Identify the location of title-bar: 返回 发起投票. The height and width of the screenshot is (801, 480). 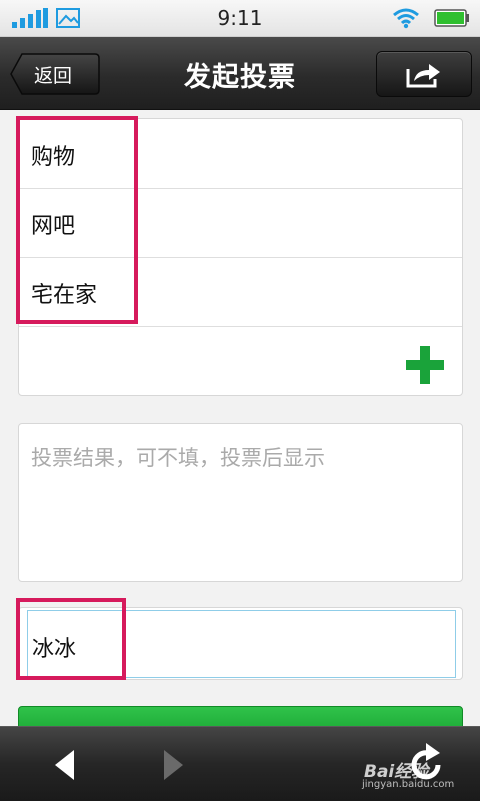
(240, 73).